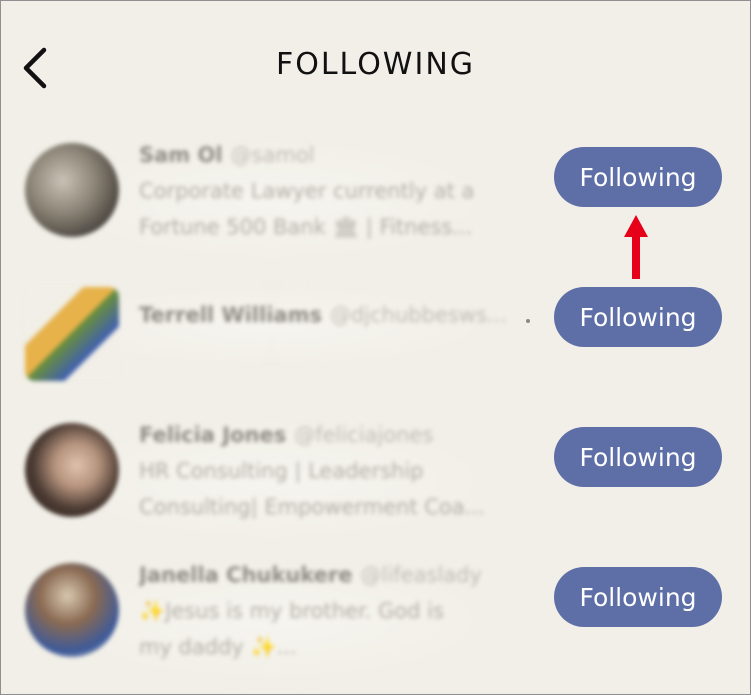  What do you see at coordinates (421, 575) in the screenshot?
I see `profile-handle: @lifeaslady` at bounding box center [421, 575].